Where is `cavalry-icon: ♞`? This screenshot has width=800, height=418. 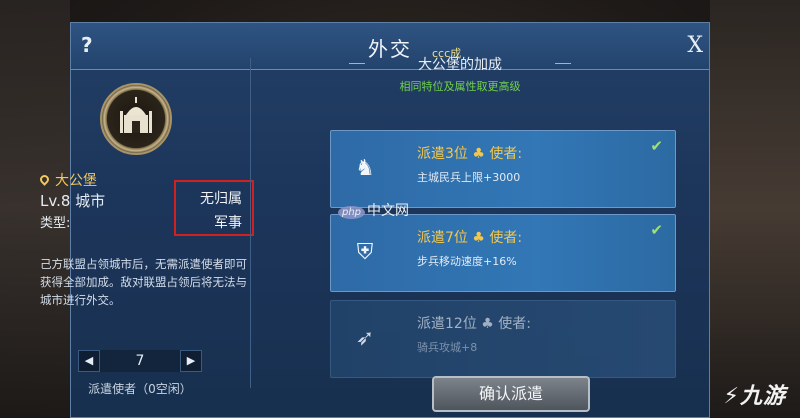 cavalry-icon: ♞ is located at coordinates (365, 168).